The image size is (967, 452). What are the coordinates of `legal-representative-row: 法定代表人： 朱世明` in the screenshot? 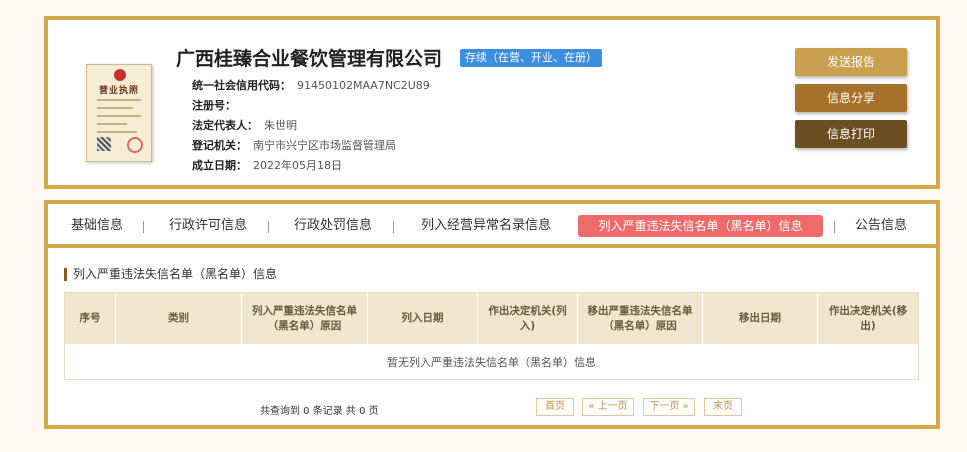 It's located at (244, 125).